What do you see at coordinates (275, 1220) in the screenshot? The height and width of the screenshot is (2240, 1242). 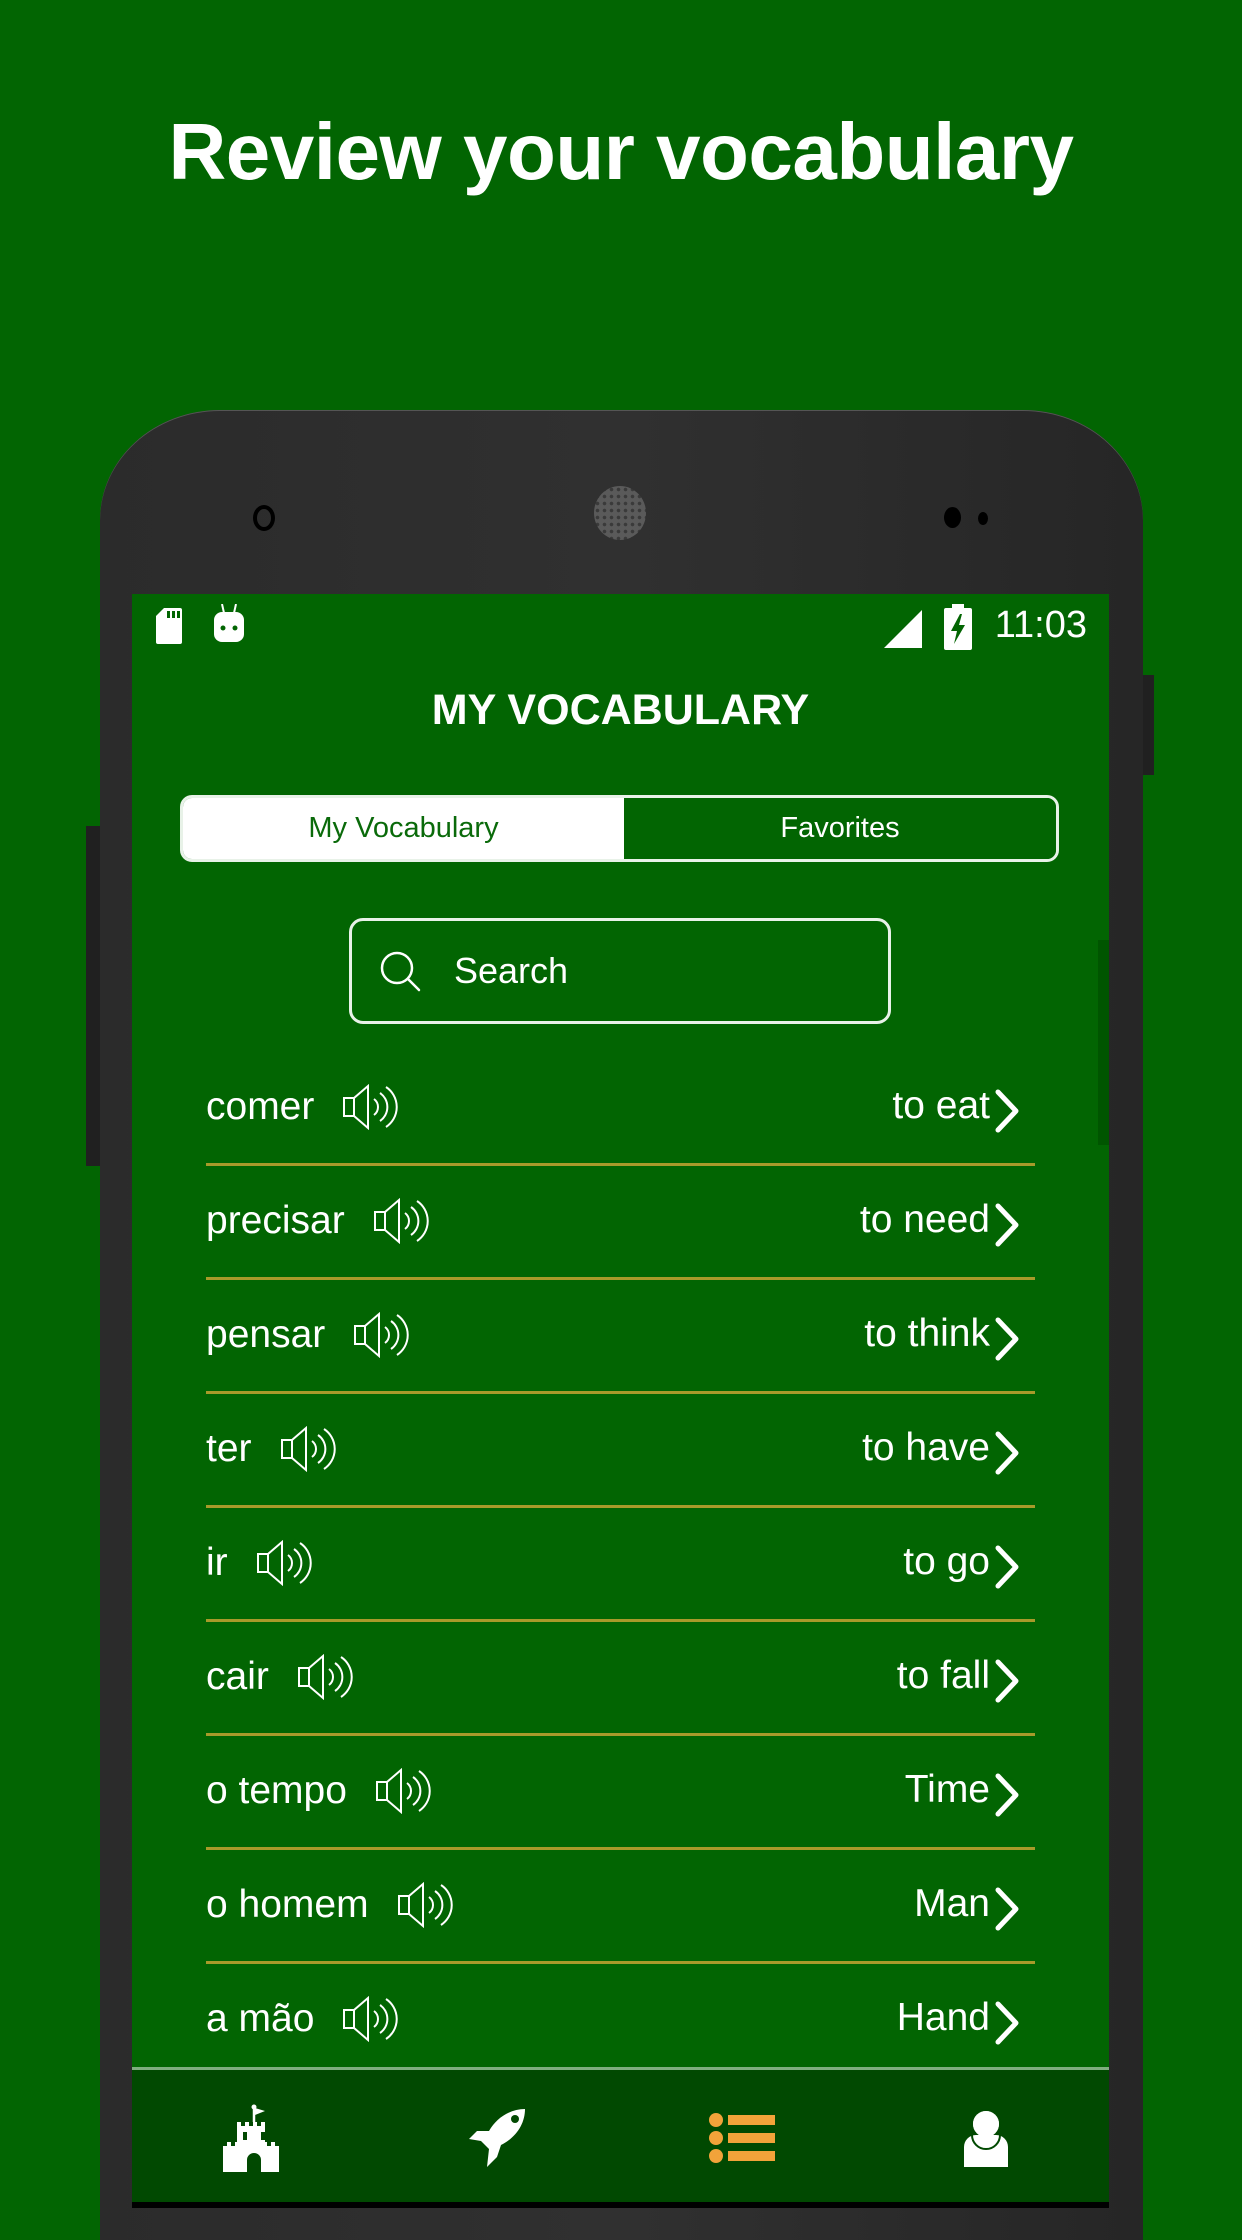 I see `word-text: precisar` at bounding box center [275, 1220].